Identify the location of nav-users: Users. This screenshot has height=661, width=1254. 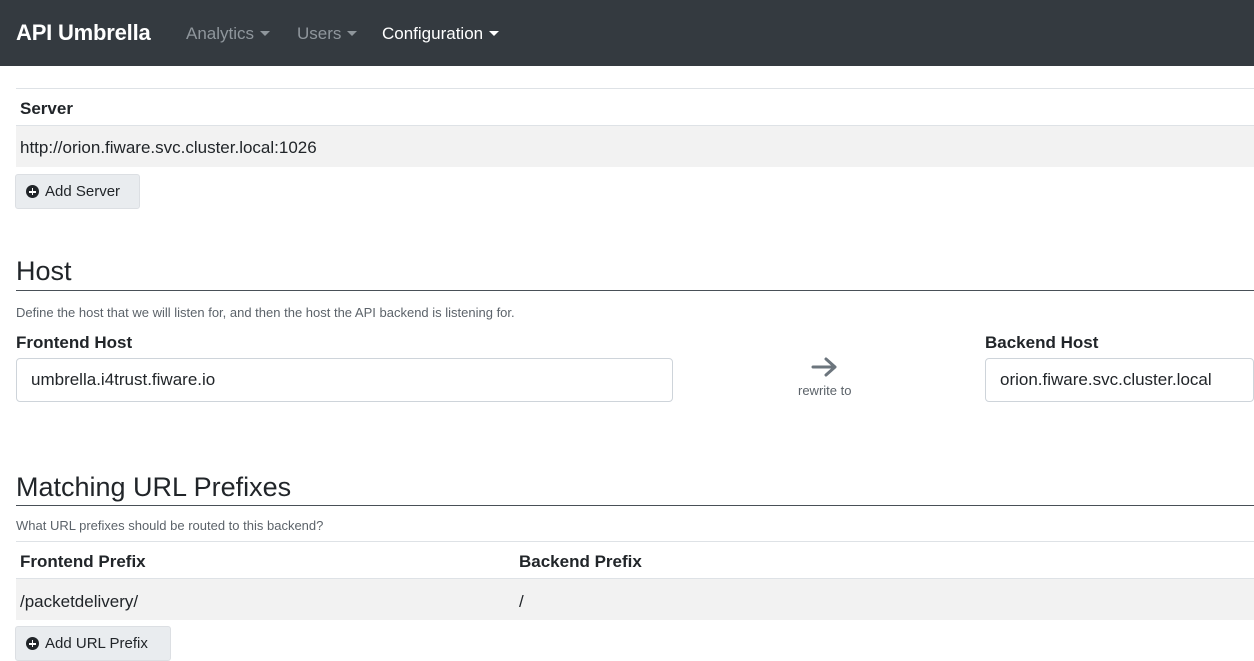
(327, 34).